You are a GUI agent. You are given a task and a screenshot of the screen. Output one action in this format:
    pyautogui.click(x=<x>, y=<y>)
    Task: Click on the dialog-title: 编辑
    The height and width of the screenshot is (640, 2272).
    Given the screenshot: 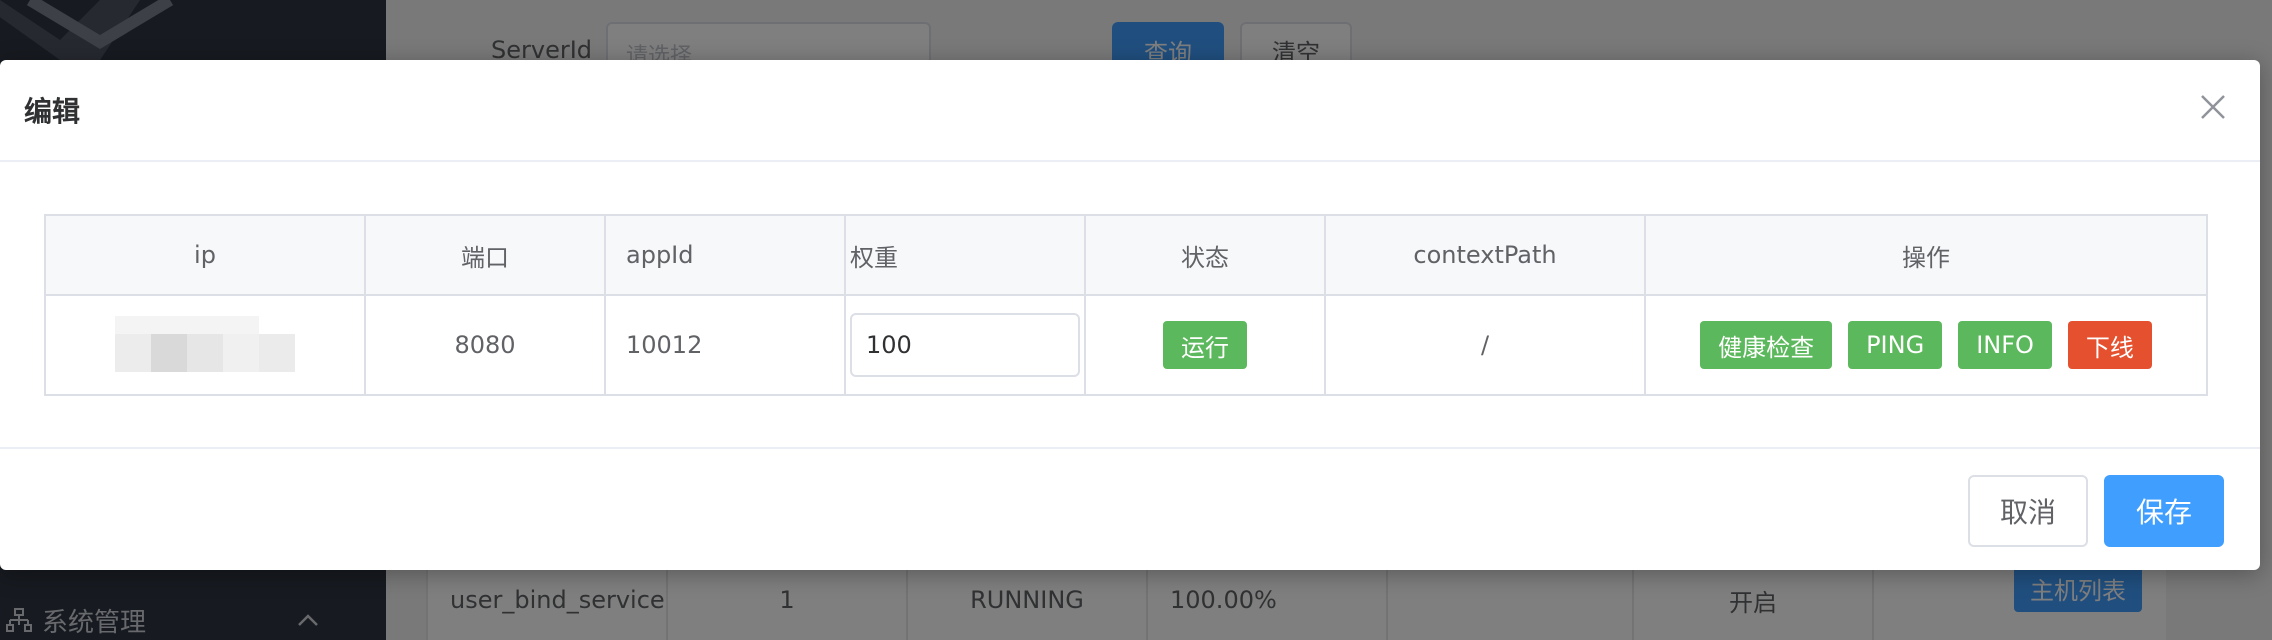 What is the action you would take?
    pyautogui.click(x=52, y=111)
    